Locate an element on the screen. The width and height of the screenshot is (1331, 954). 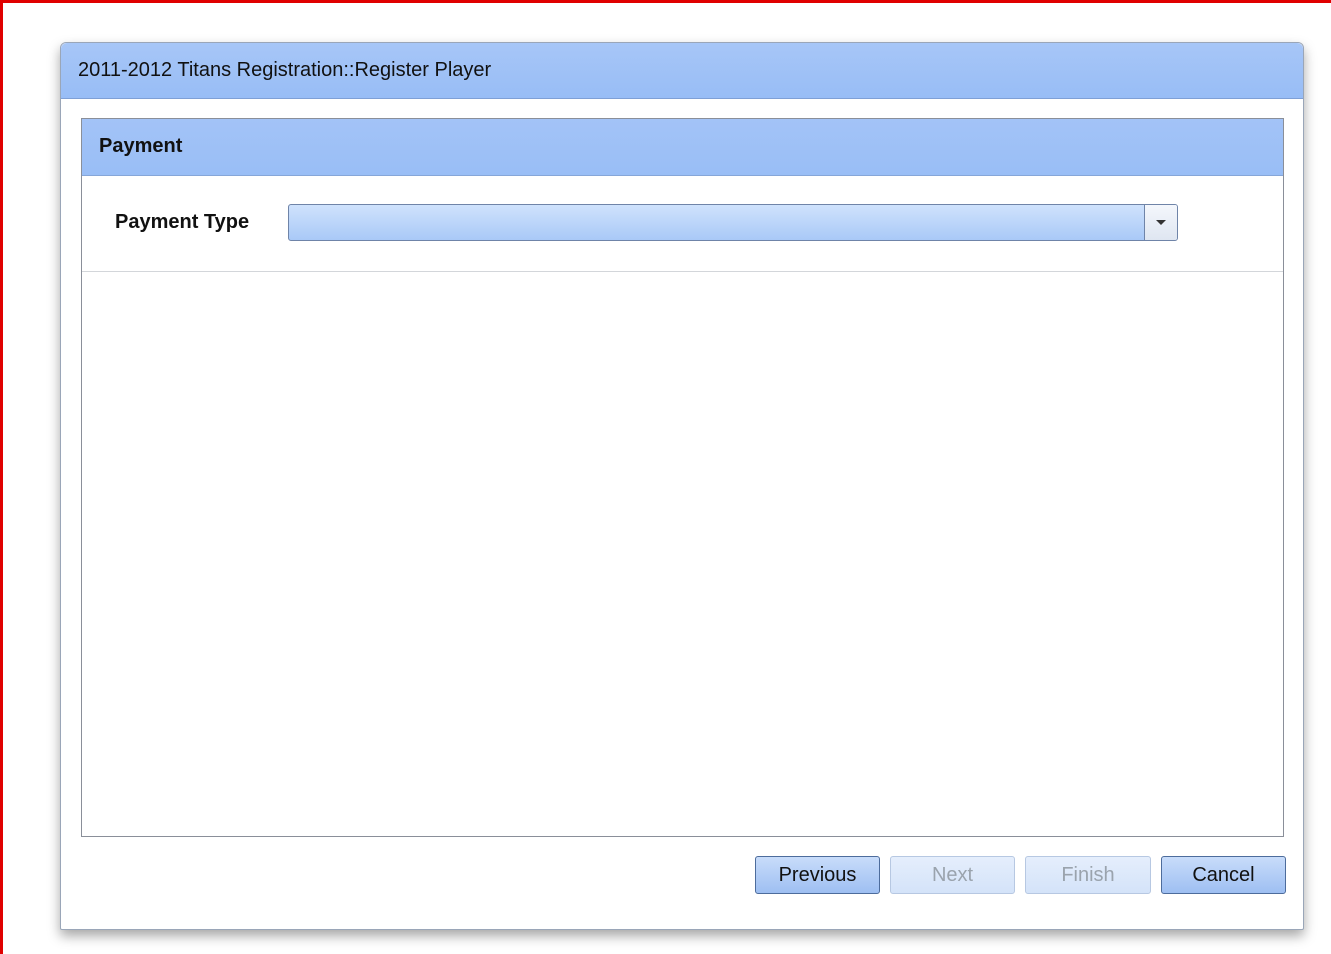
payment-type-label: Payment Type is located at coordinates (182, 222).